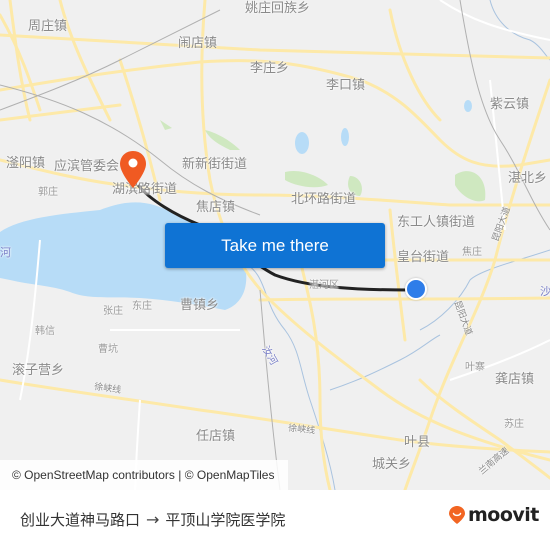  What do you see at coordinates (472, 252) in the screenshot?
I see `place-label: 焦庄` at bounding box center [472, 252].